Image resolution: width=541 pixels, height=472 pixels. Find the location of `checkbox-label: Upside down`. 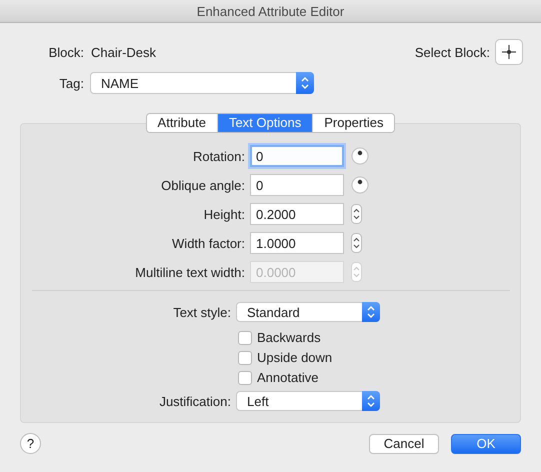

checkbox-label: Upside down is located at coordinates (294, 357).